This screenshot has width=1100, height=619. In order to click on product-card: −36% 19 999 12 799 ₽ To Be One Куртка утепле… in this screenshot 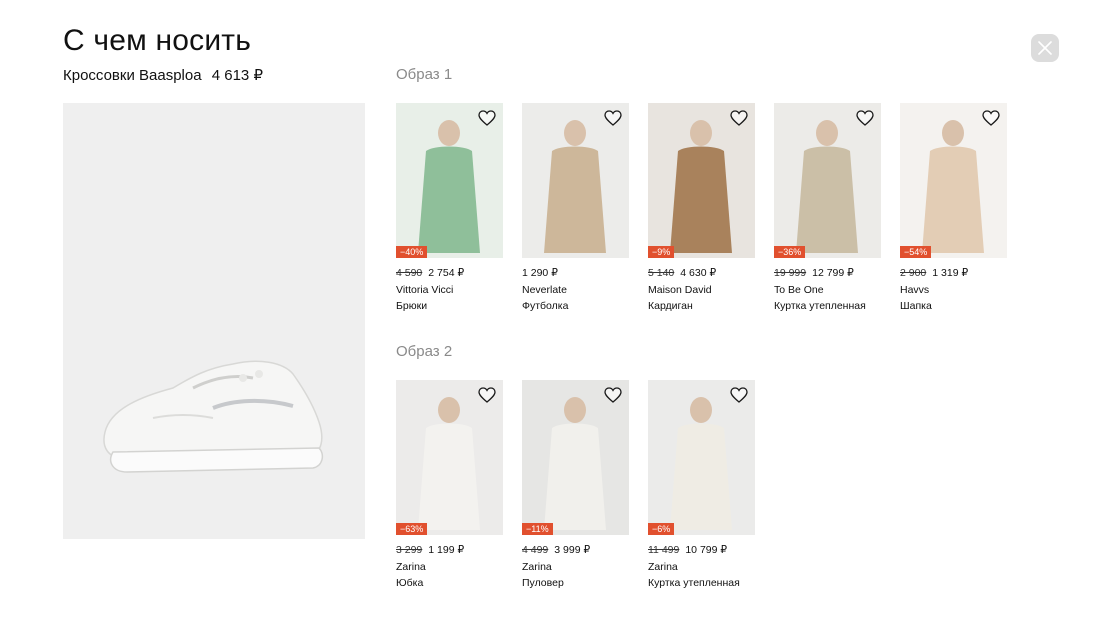, I will do `click(827, 207)`.